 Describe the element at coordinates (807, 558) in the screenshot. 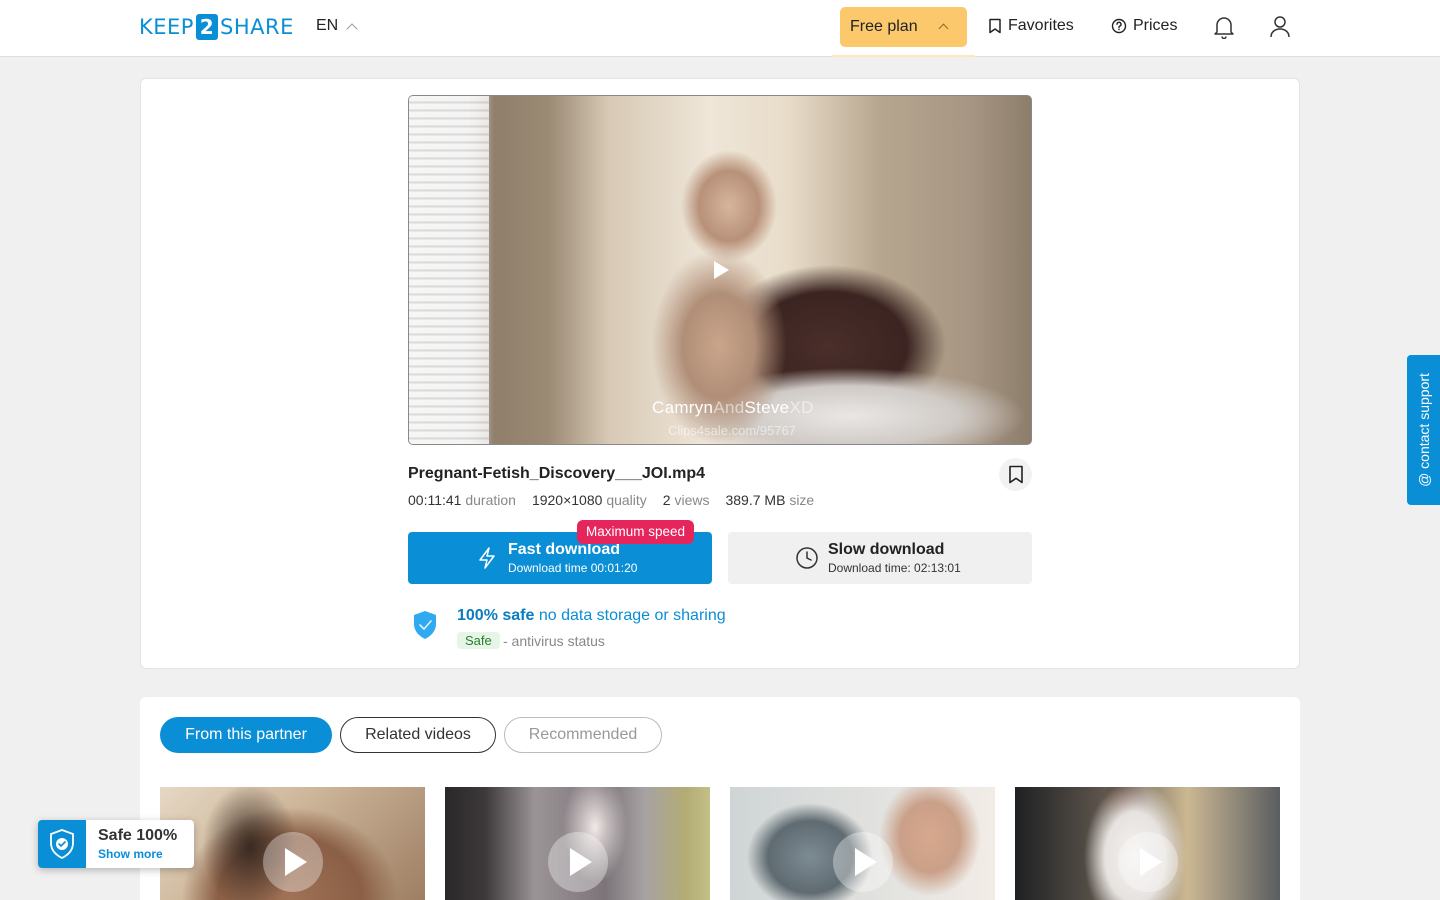

I see `clock-icon` at that location.